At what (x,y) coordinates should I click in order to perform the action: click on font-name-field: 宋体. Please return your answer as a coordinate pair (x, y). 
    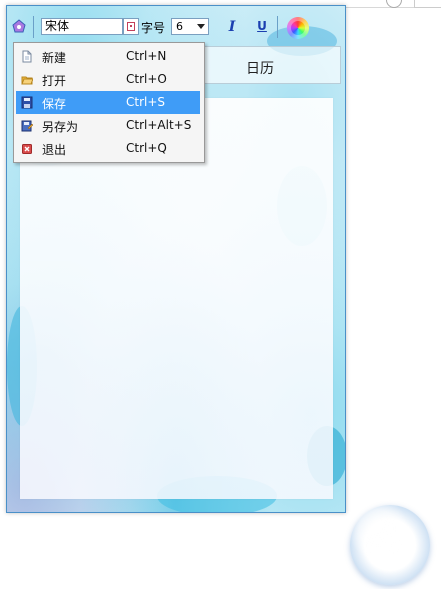
    Looking at the image, I should click on (82, 26).